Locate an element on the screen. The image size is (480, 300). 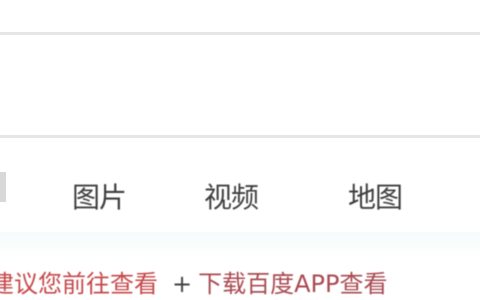
plus-icon: + is located at coordinates (182, 284).